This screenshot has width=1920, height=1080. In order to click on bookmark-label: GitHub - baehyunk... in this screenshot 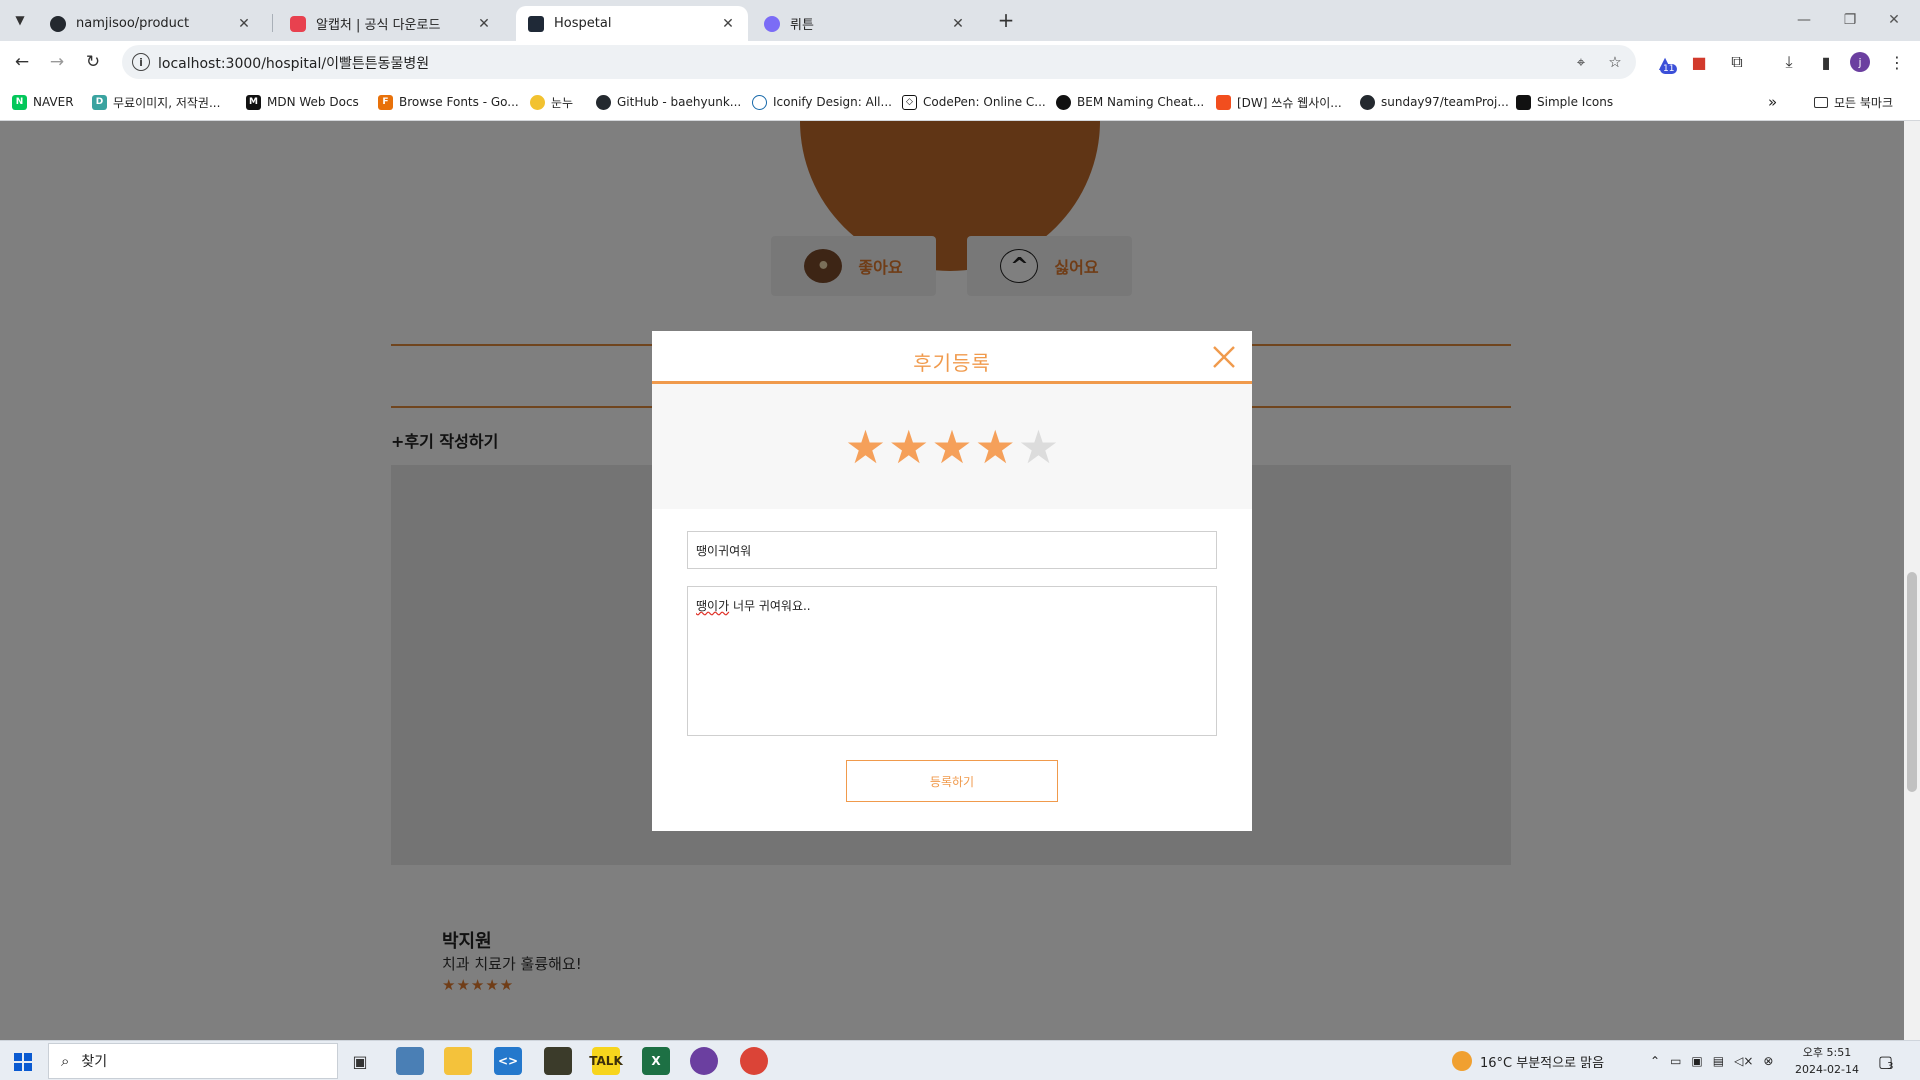, I will do `click(679, 102)`.